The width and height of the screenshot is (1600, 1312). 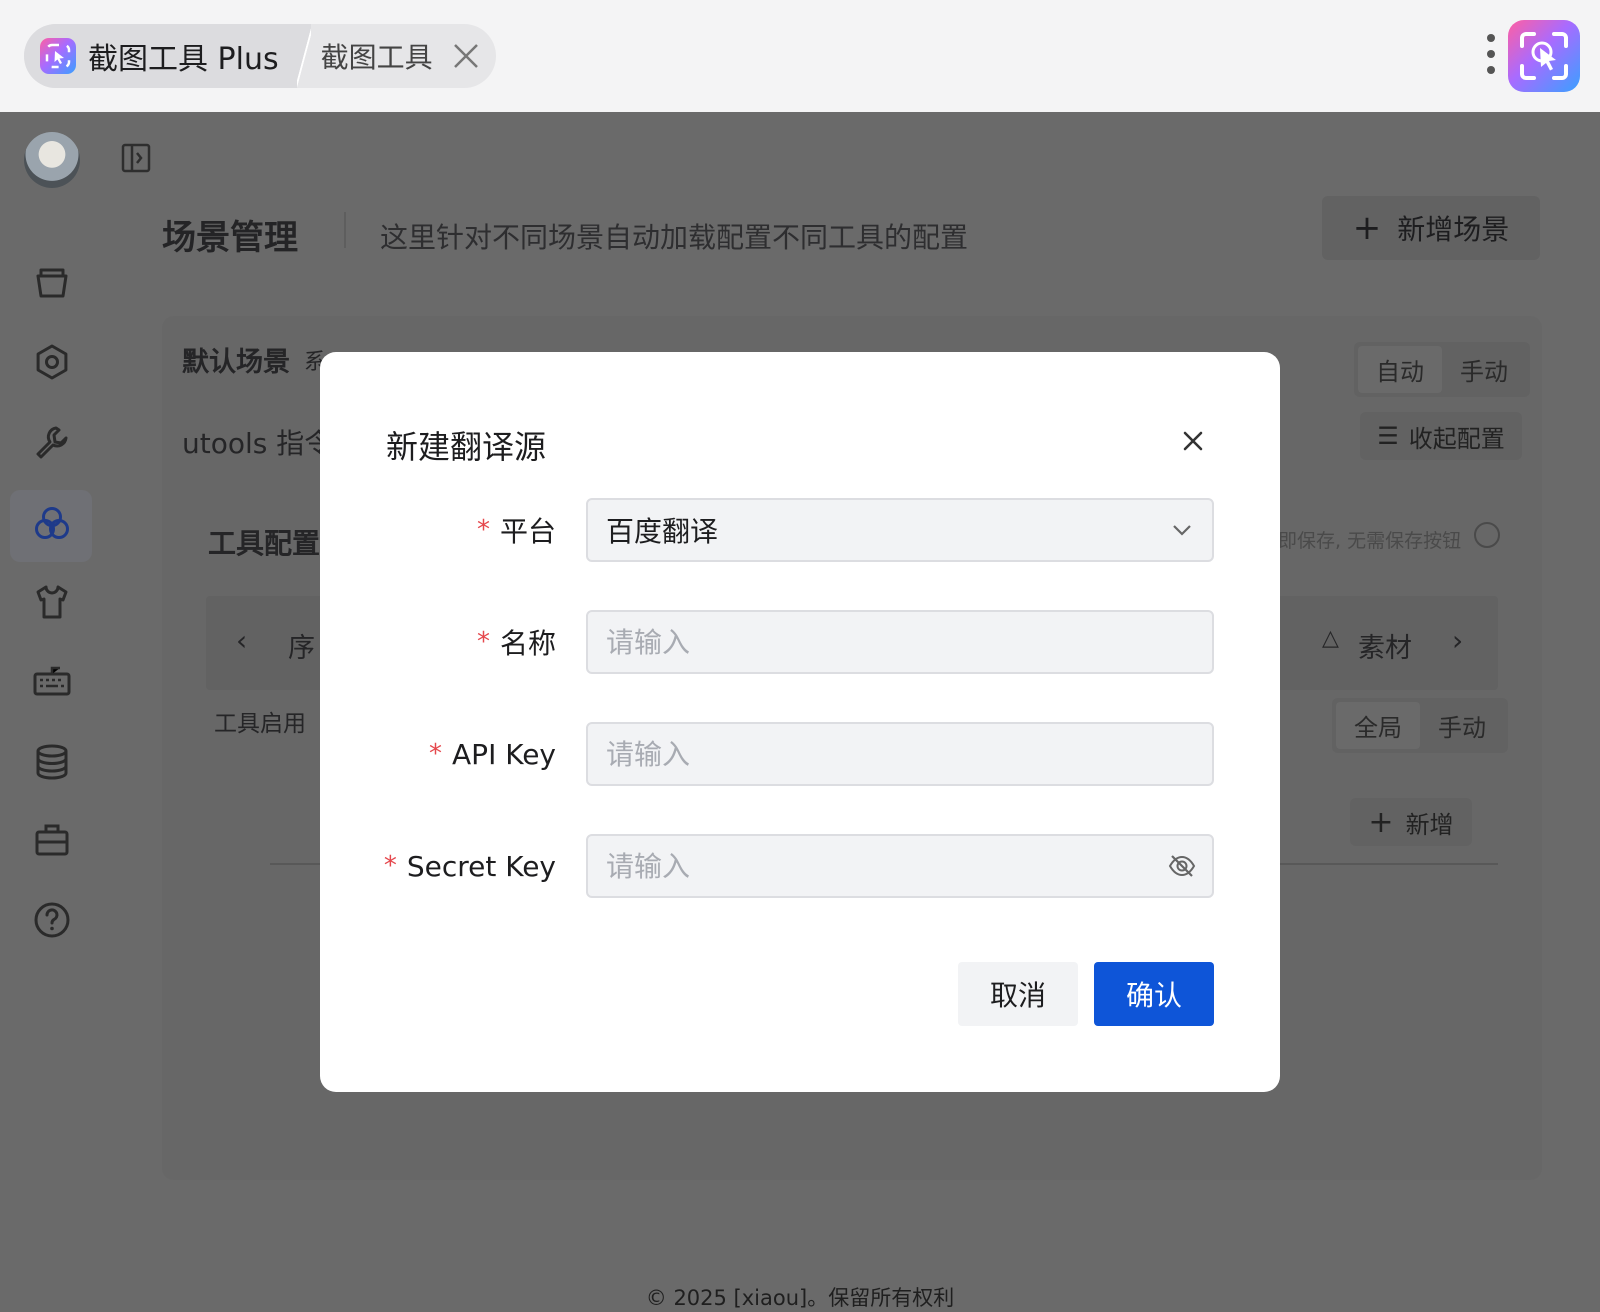 I want to click on tab-screenshot-tool: 截图工具, so click(x=395, y=56).